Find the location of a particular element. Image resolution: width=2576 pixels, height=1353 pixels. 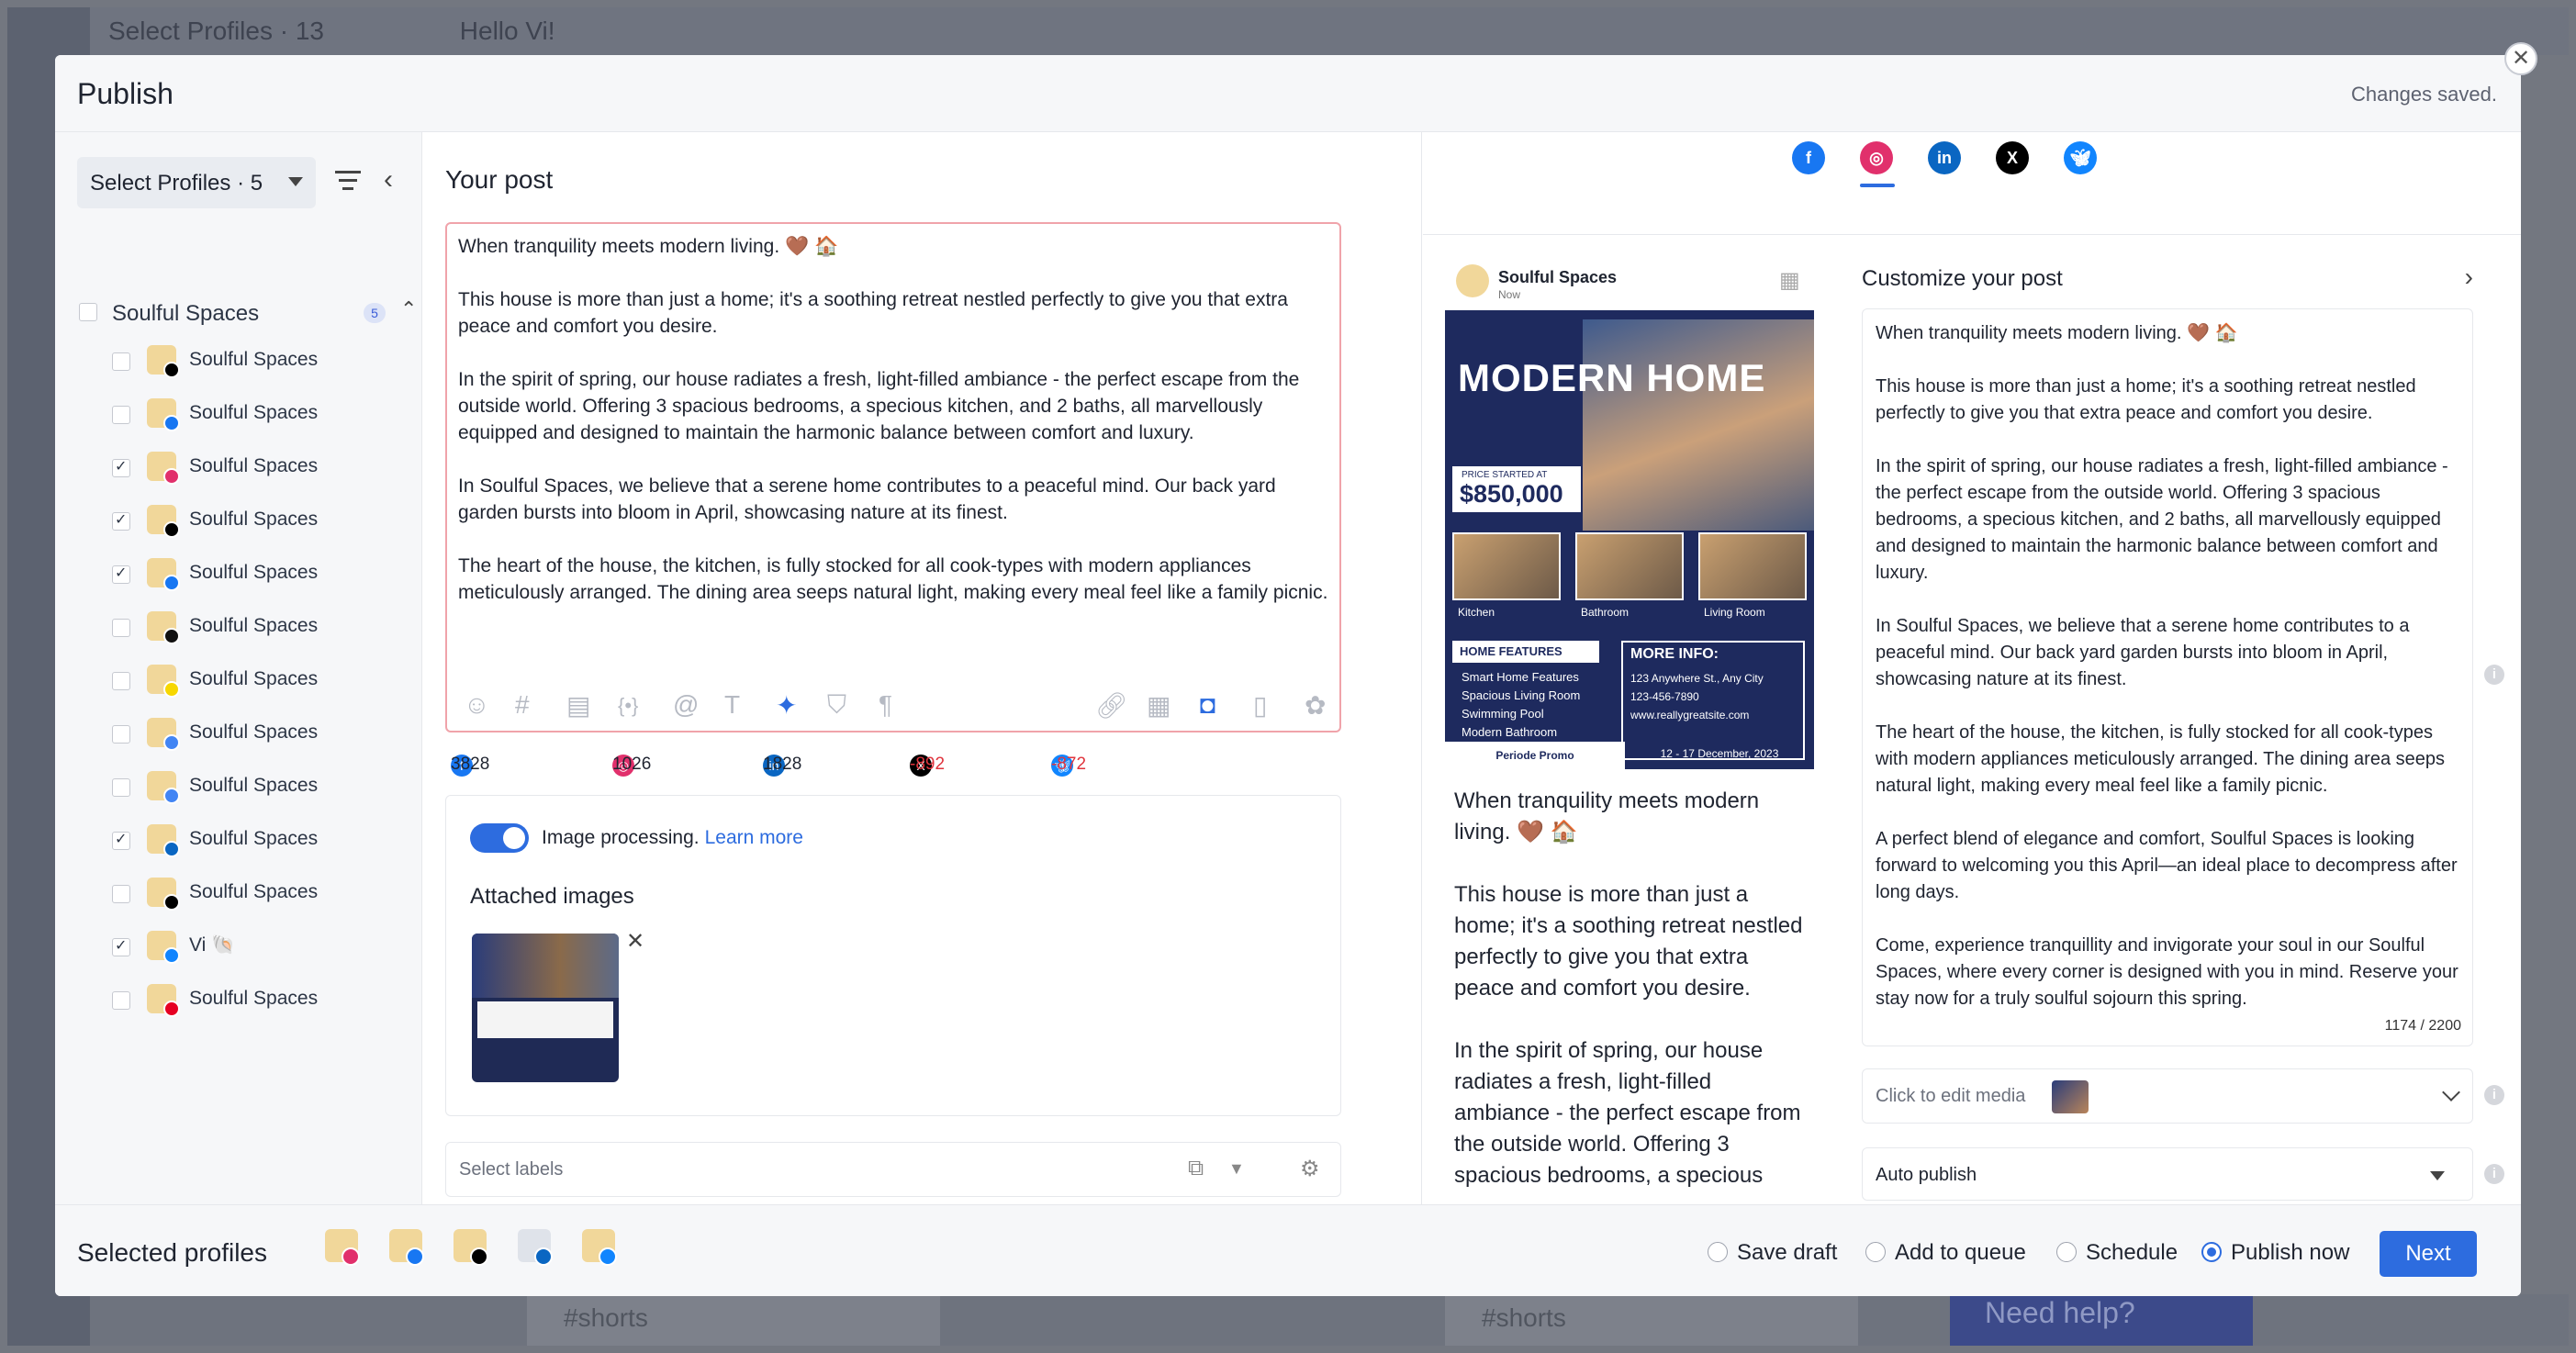

publish-now-option: Publish now is located at coordinates (2275, 1253).